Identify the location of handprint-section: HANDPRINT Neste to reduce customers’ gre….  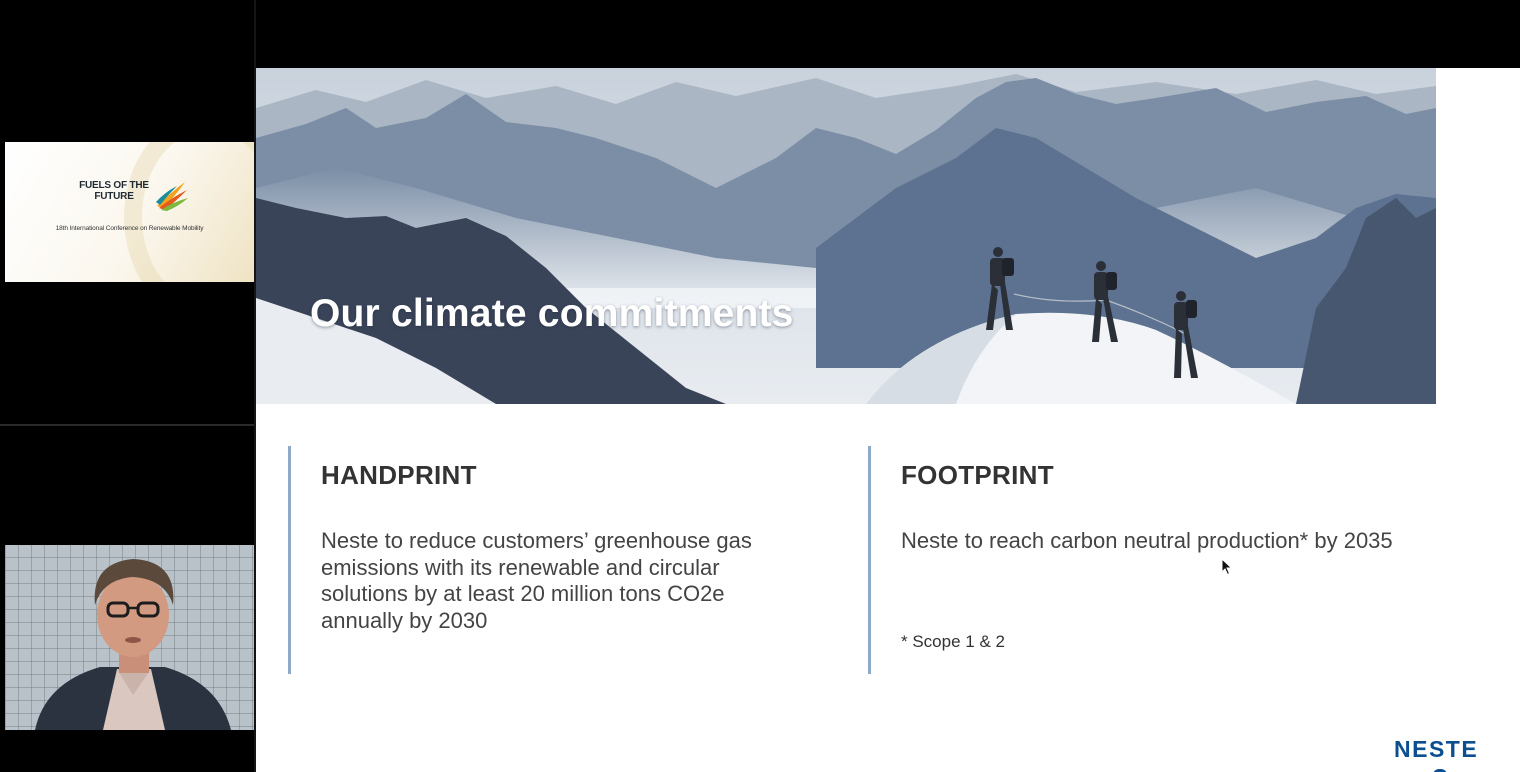
(568, 560).